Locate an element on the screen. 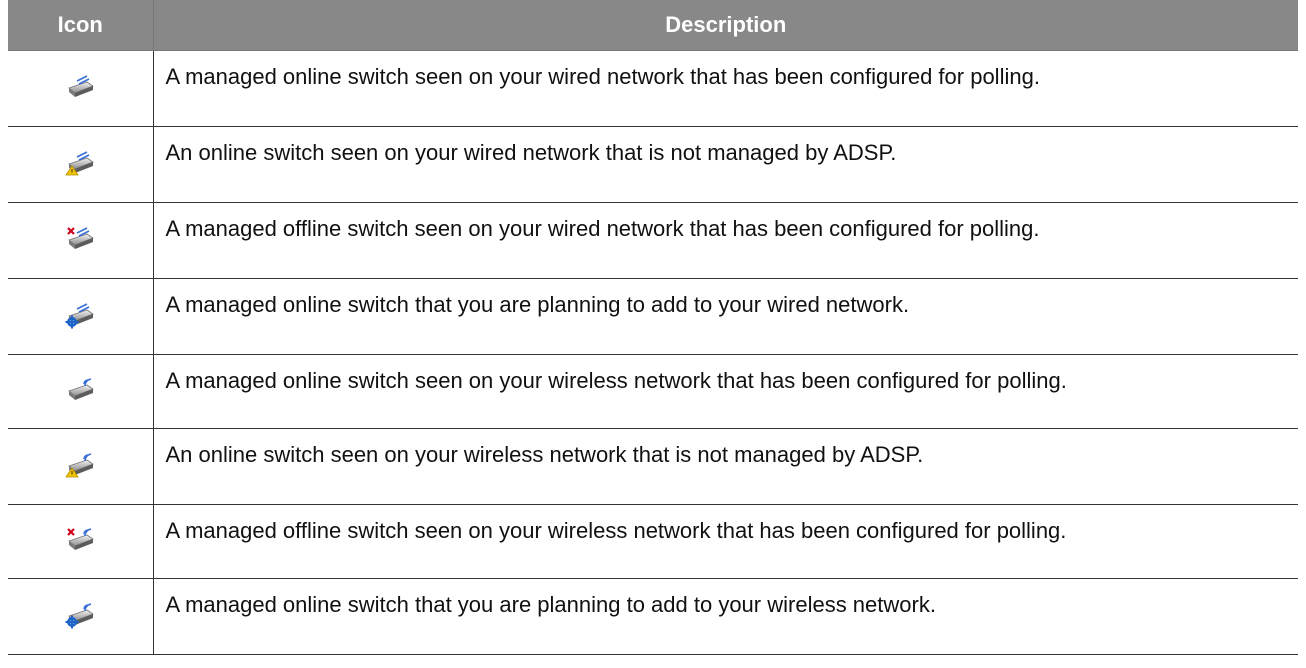  wired-switch-unmanaged-warning-icon is located at coordinates (80, 162).